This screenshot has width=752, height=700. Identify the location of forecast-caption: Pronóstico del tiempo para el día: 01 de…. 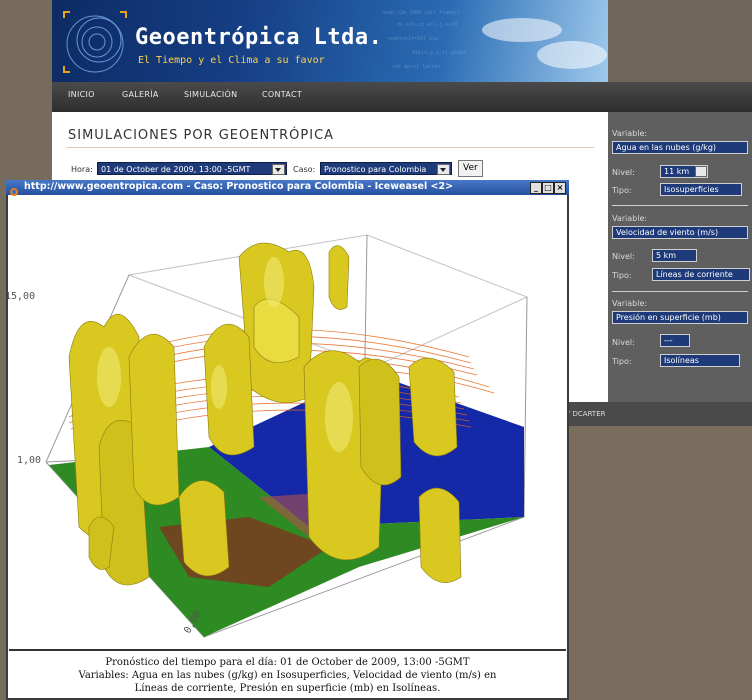
(287, 675).